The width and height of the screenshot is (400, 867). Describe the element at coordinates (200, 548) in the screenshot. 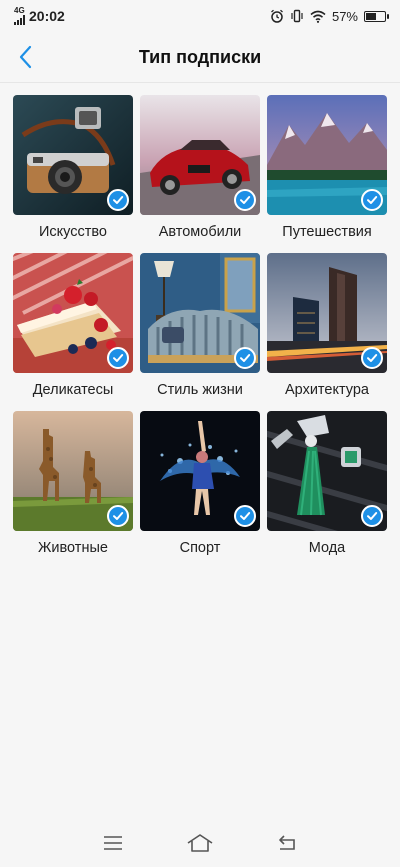

I see `category-label: Спорт` at that location.